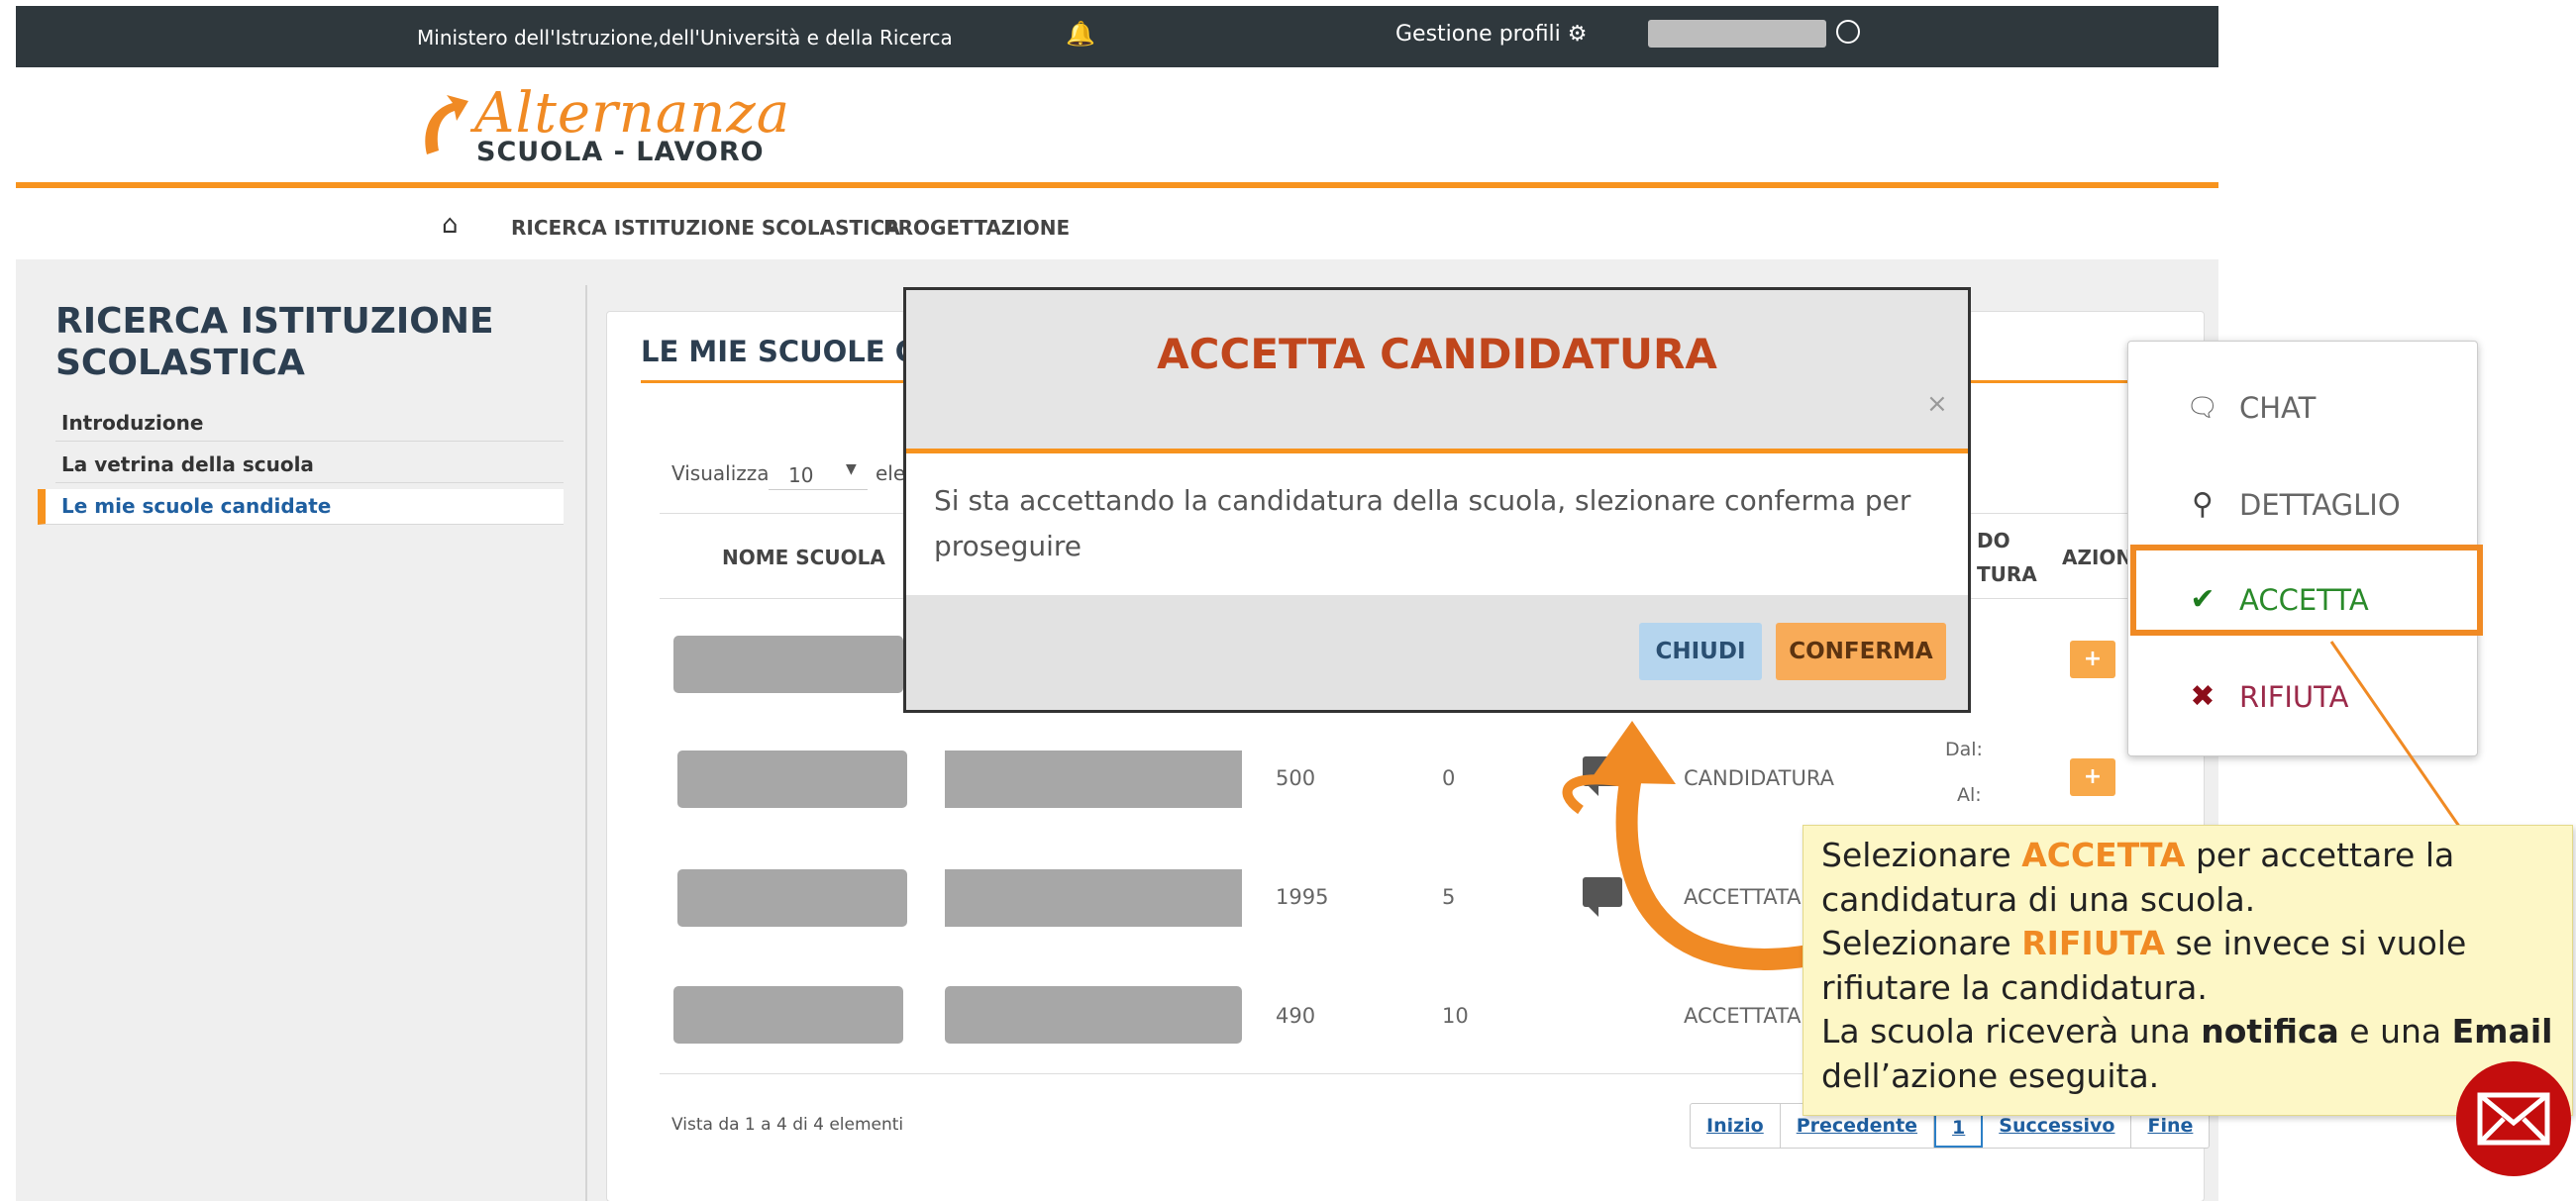 This screenshot has height=1201, width=2576. I want to click on callout-notifica: notifica, so click(2270, 1031).